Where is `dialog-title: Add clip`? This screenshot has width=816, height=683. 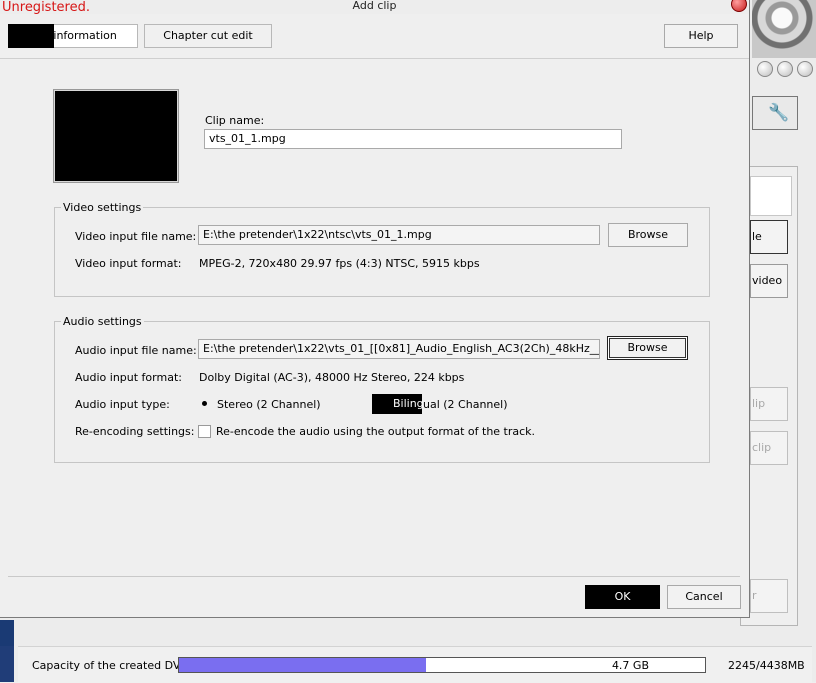 dialog-title: Add clip is located at coordinates (374, 6).